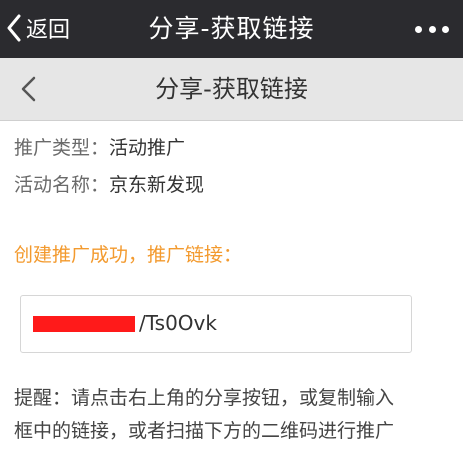 Image resolution: width=463 pixels, height=453 pixels. I want to click on promotion-type-row: 推广类型：活动推广, so click(99, 146).